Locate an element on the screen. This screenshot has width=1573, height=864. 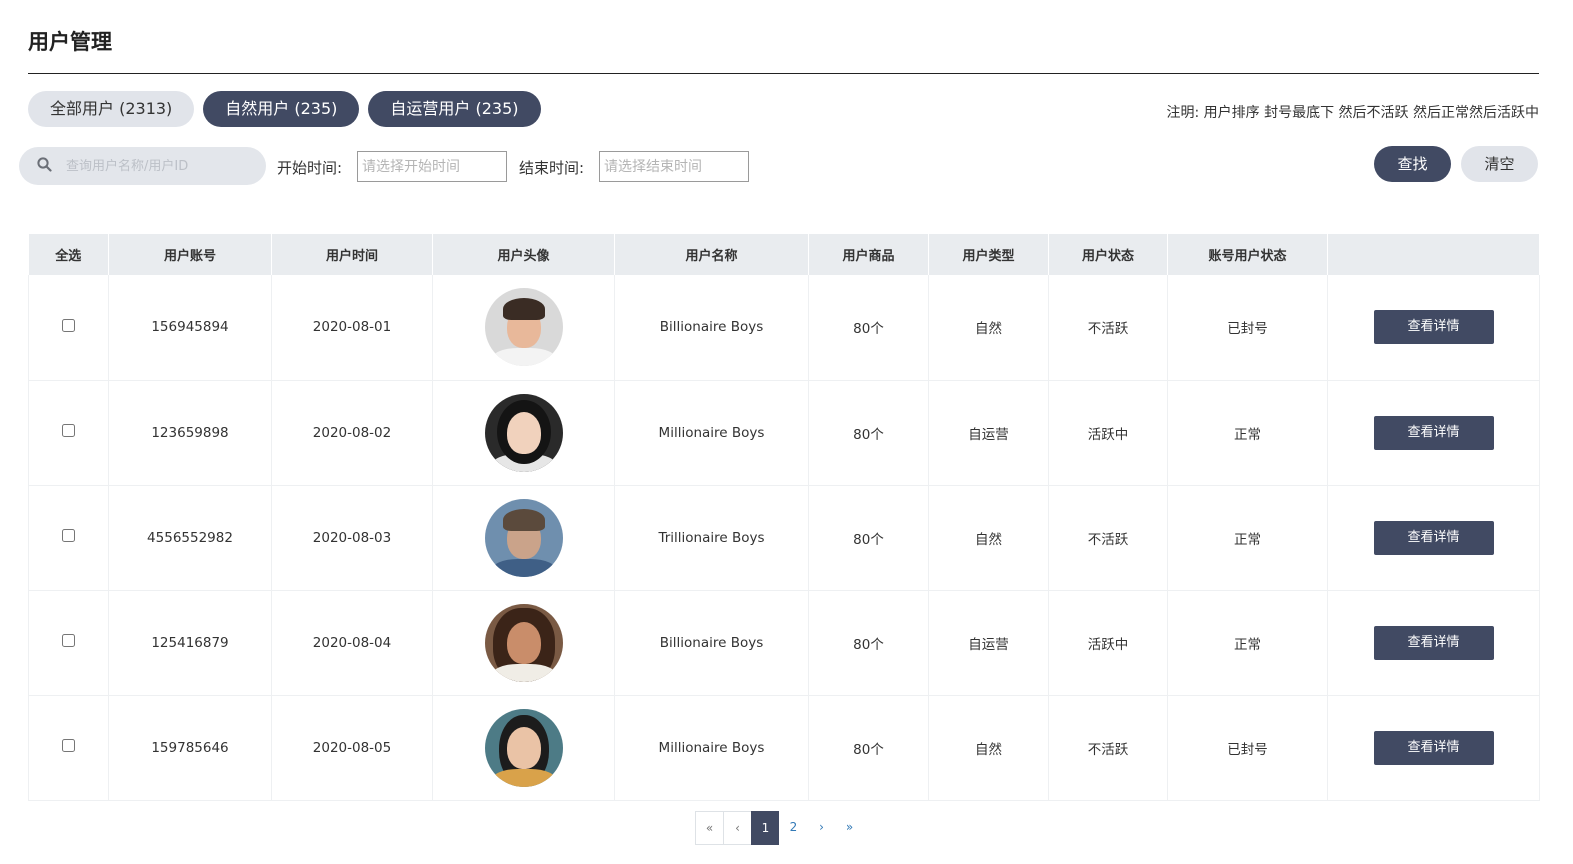
last-page-button: » is located at coordinates (849, 828).